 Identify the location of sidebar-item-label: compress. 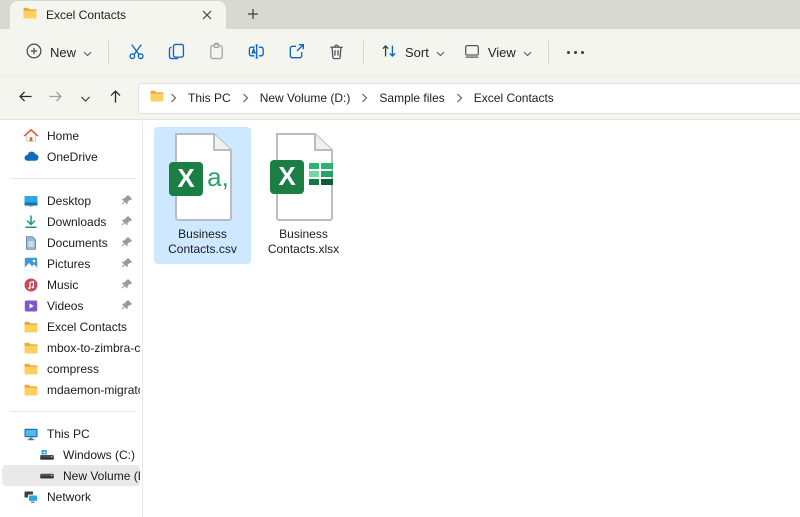
(73, 368).